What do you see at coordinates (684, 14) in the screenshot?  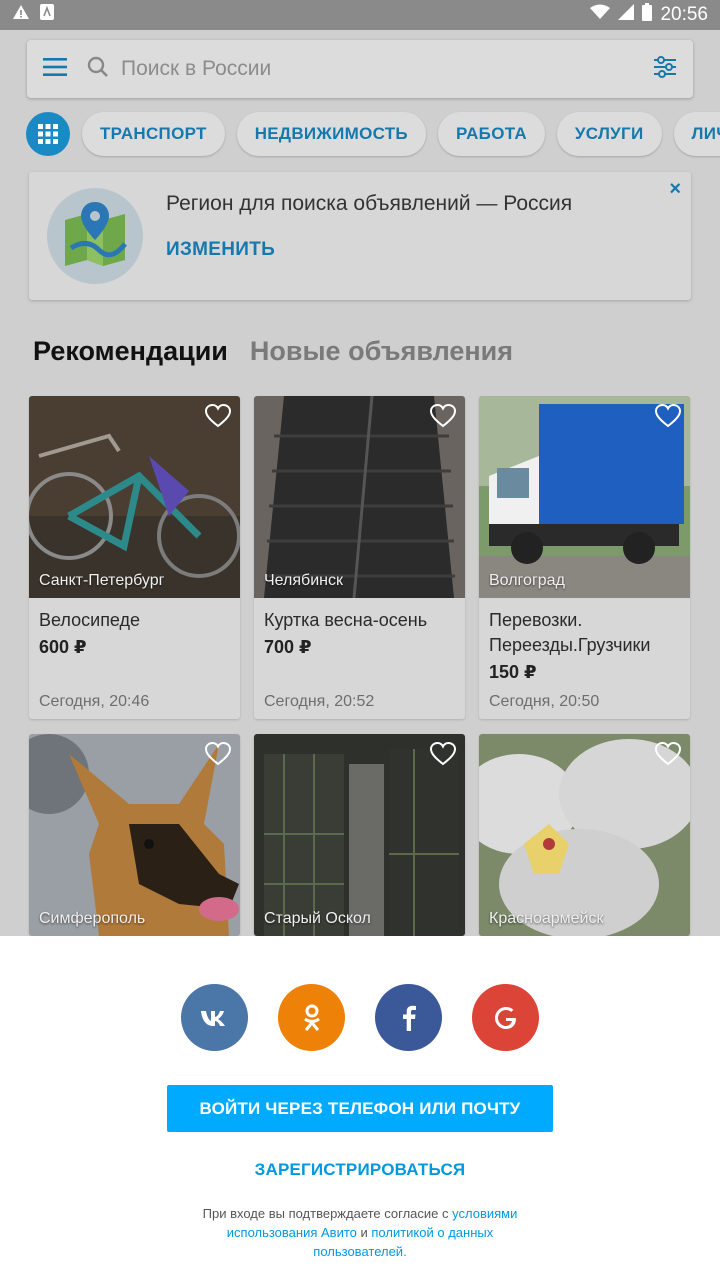 I see `status-time: 20:56` at bounding box center [684, 14].